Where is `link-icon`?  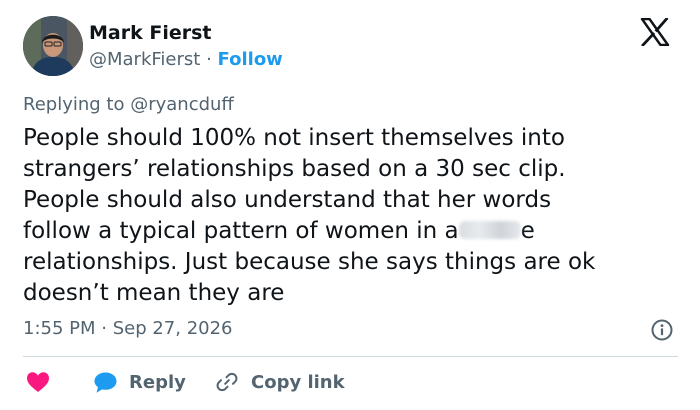 link-icon is located at coordinates (227, 382).